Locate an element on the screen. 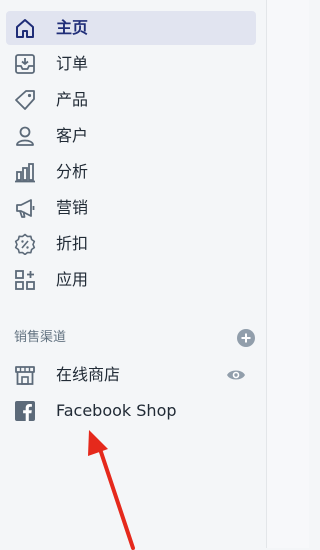  channel-online-store: 在线商店 is located at coordinates (131, 375).